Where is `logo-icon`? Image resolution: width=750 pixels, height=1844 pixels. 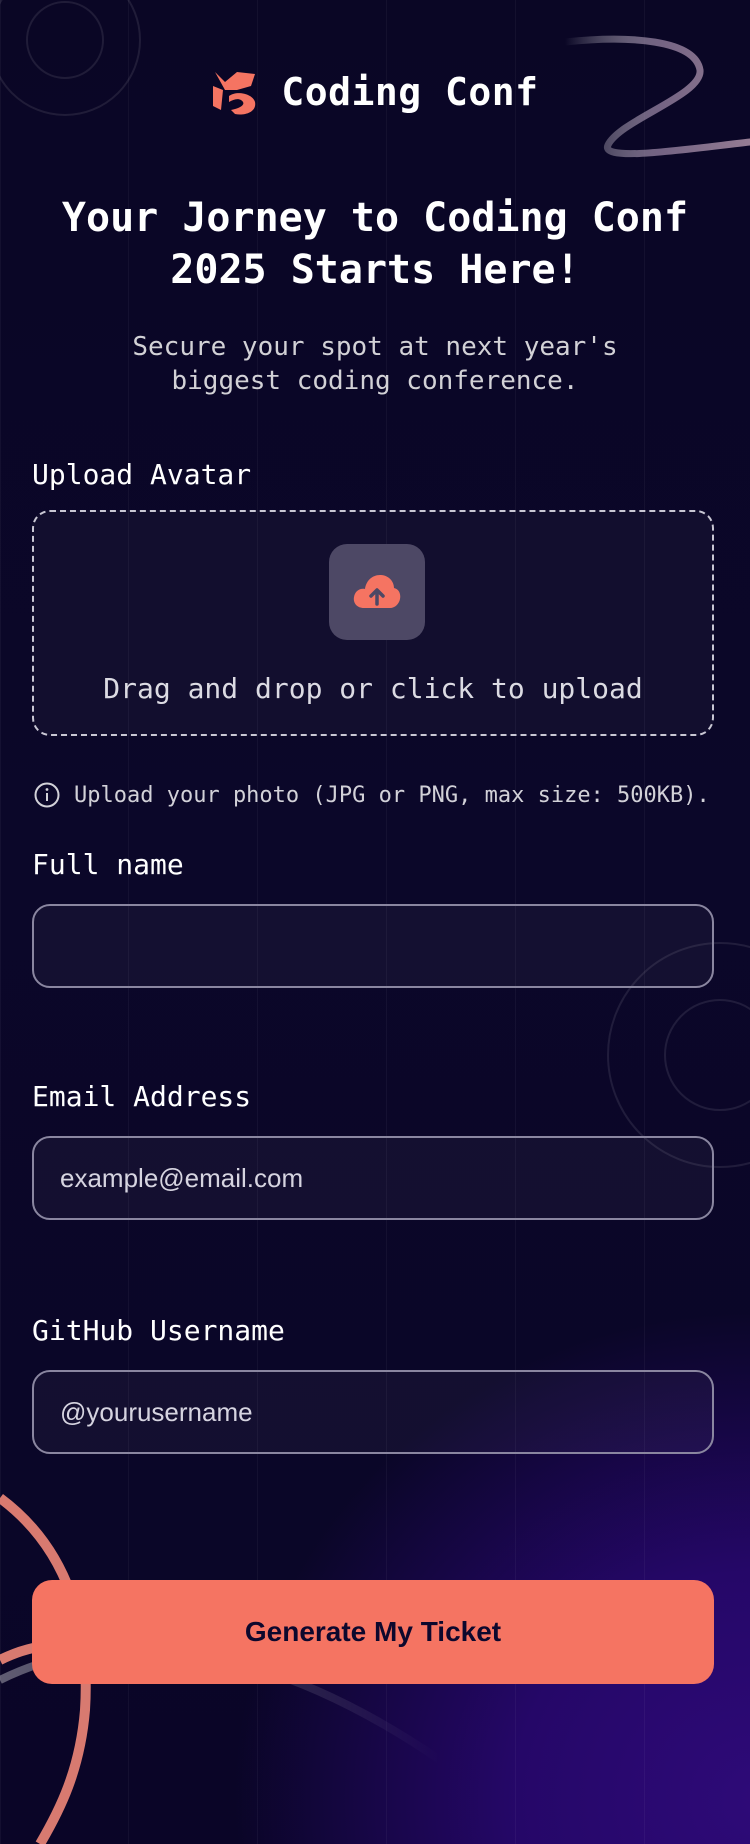
logo-icon is located at coordinates (234, 93).